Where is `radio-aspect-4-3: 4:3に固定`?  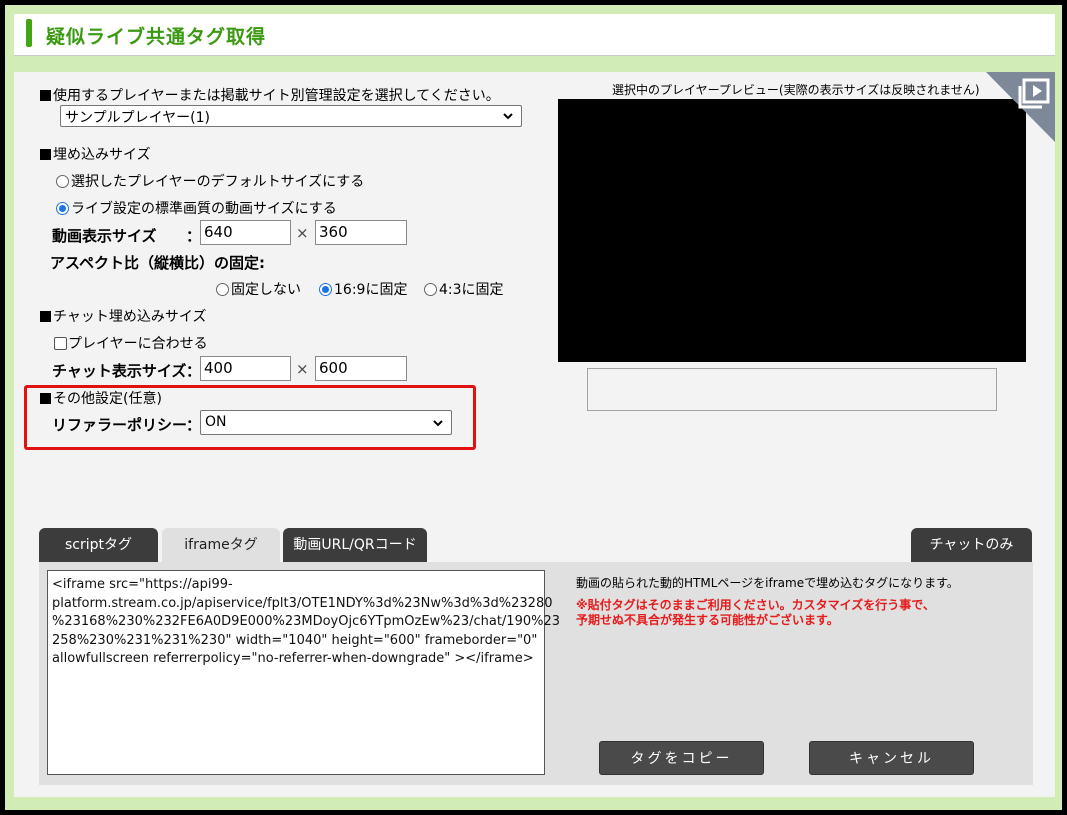 radio-aspect-4-3: 4:3に固定 is located at coordinates (464, 289).